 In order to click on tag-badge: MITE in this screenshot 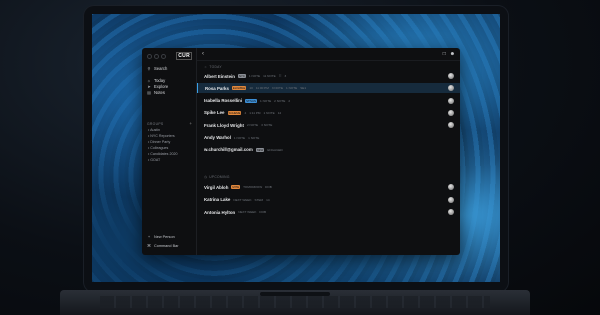, I will do `click(236, 187)`.